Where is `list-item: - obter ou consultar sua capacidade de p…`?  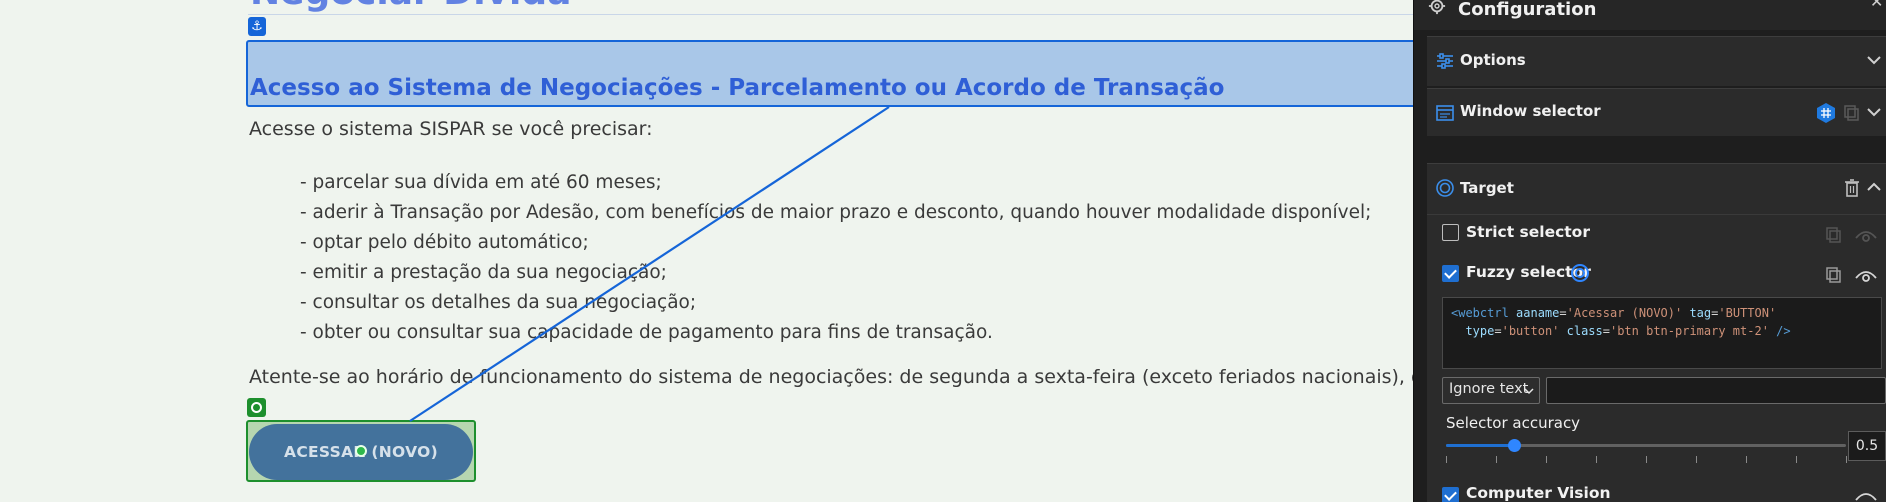 list-item: - obter ou consultar sua capacidade de p… is located at coordinates (646, 332).